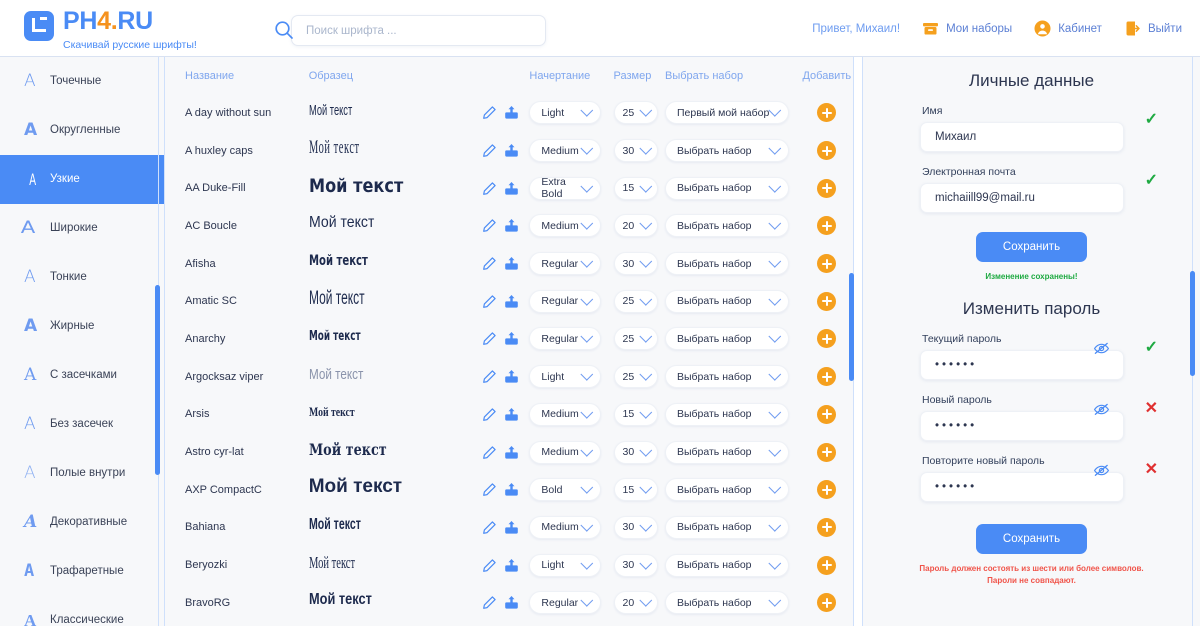  I want to click on sidebar-item-7: A Без засечек, so click(82, 424).